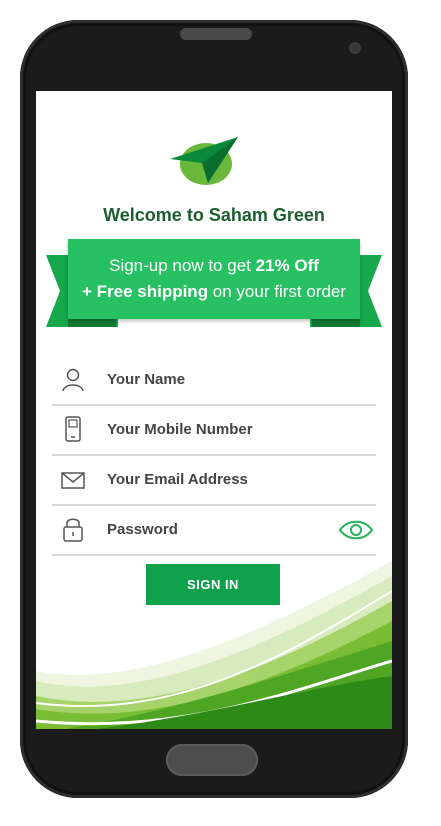 The height and width of the screenshot is (826, 441). What do you see at coordinates (146, 379) in the screenshot?
I see `name-input: Your Name` at bounding box center [146, 379].